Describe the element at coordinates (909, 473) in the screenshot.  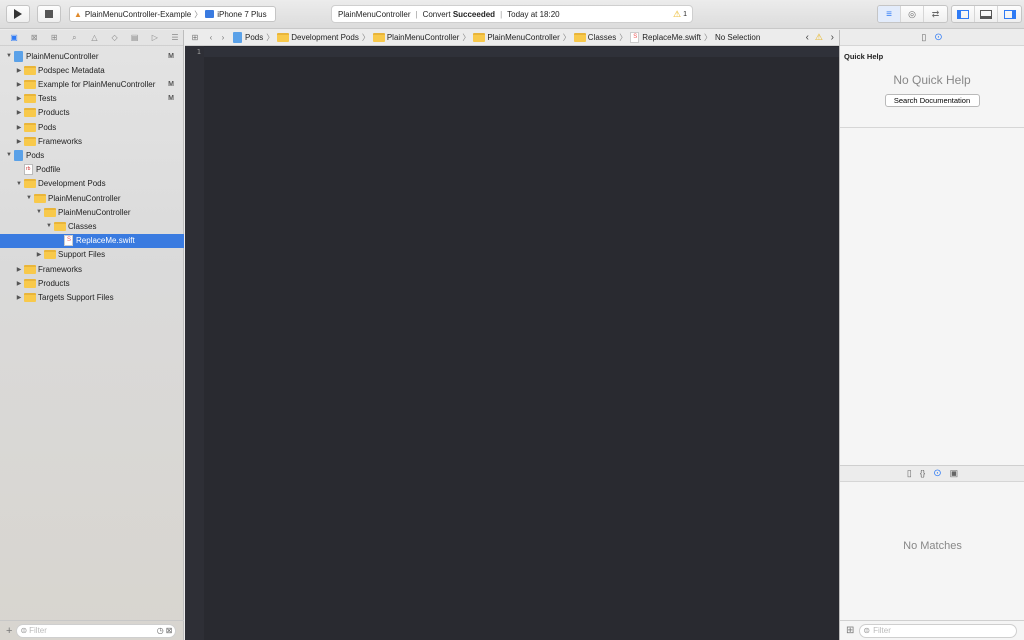
I see `file-template-icon: ▯` at that location.